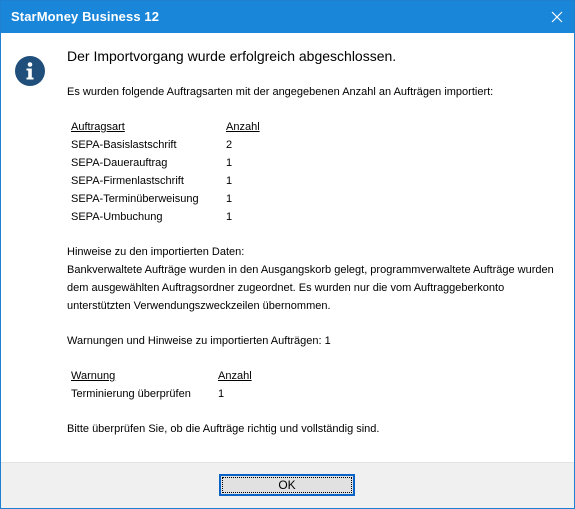 The image size is (575, 509). Describe the element at coordinates (287, 17) in the screenshot. I see `title-bar: StarMoney Business 12` at that location.